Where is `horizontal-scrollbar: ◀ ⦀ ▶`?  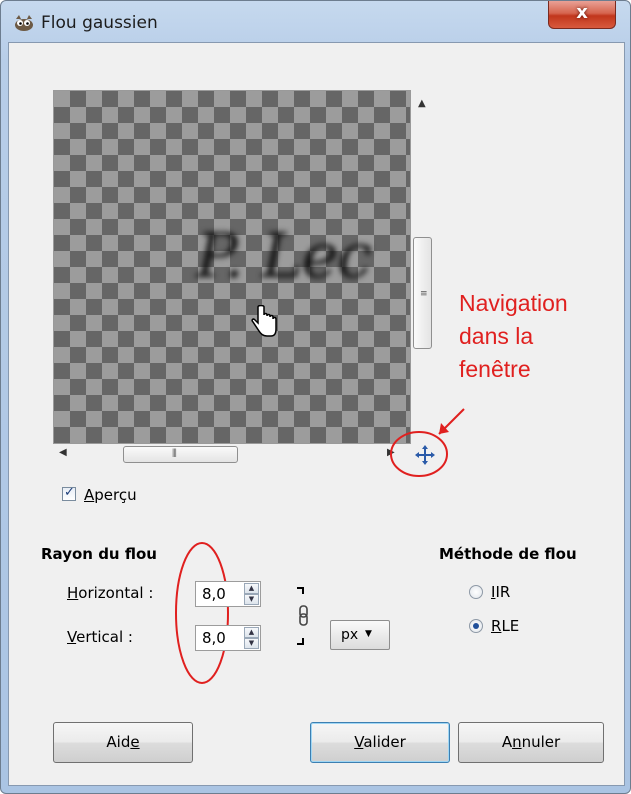
horizontal-scrollbar: ◀ ⦀ ▶ is located at coordinates (231, 455).